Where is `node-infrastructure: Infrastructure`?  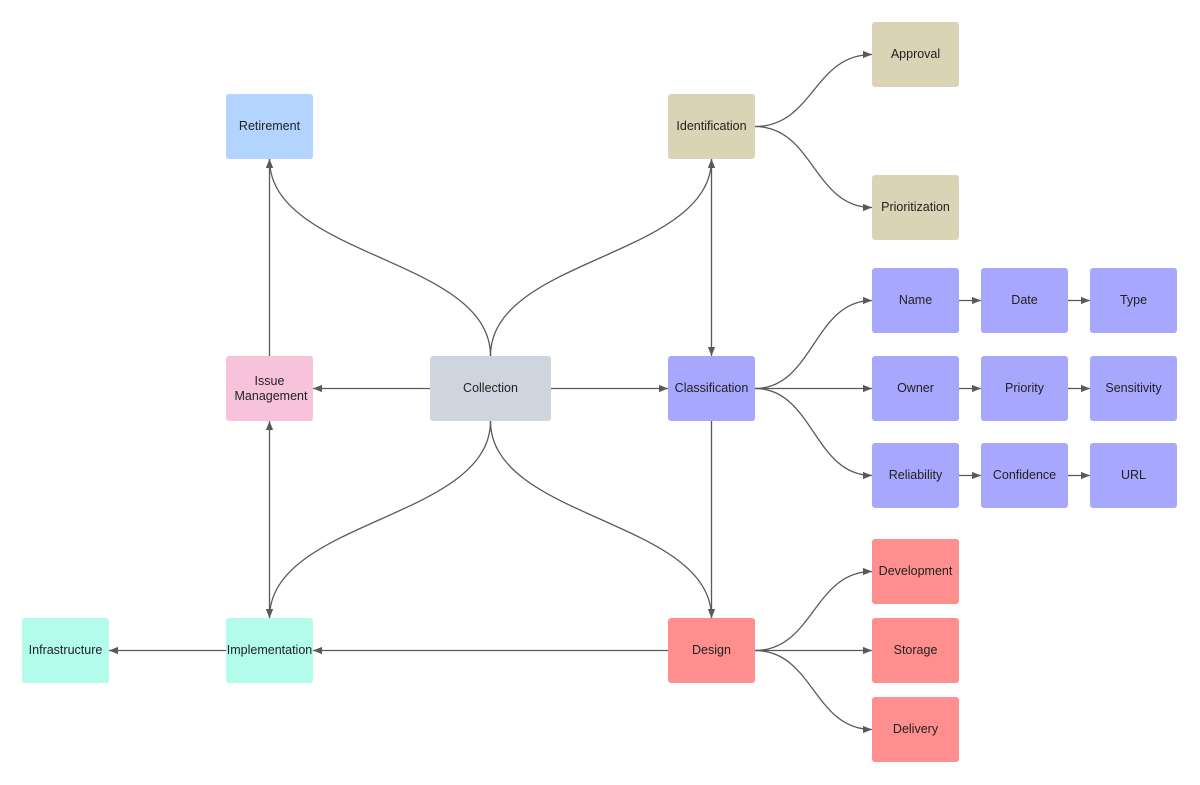
node-infrastructure: Infrastructure is located at coordinates (65, 650).